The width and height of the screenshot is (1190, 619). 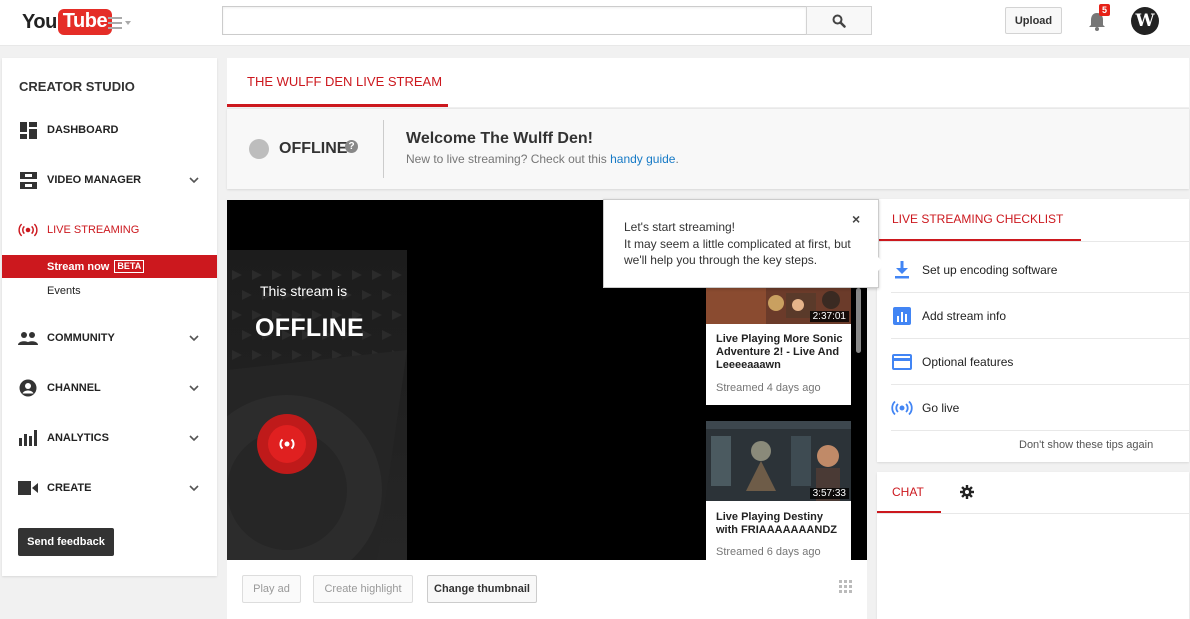 I want to click on record-button, so click(x=287, y=444).